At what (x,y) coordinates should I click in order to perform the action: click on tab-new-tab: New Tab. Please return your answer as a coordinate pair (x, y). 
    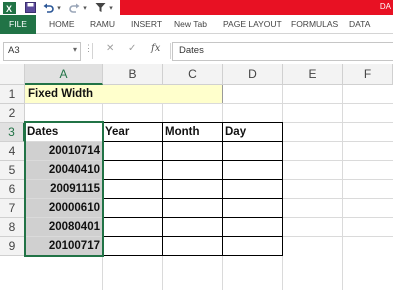
    Looking at the image, I should click on (190, 24).